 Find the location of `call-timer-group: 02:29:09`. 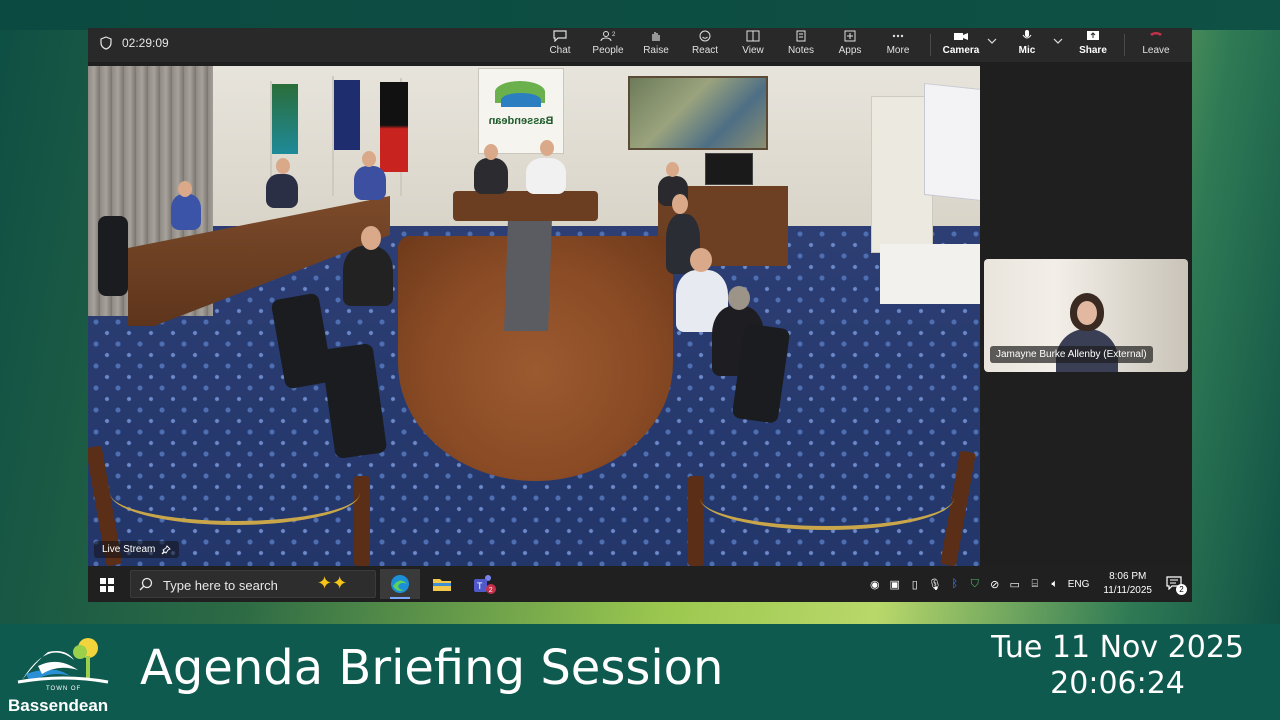

call-timer-group: 02:29:09 is located at coordinates (134, 43).